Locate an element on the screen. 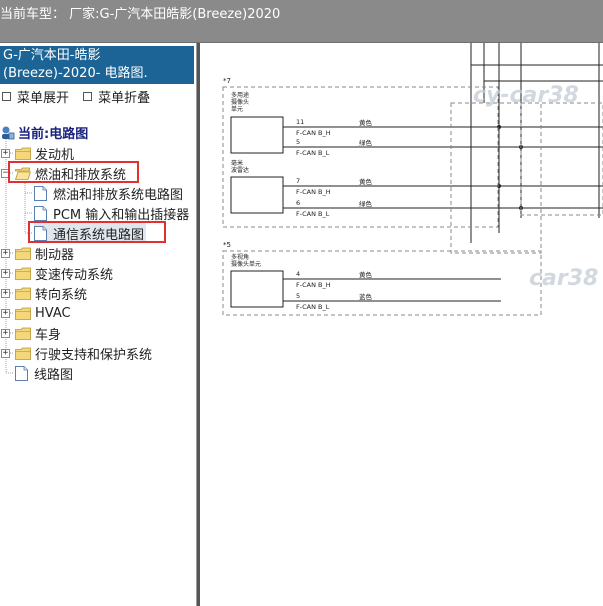 The image size is (603, 606). highlight-box-fuel is located at coordinates (73, 172).